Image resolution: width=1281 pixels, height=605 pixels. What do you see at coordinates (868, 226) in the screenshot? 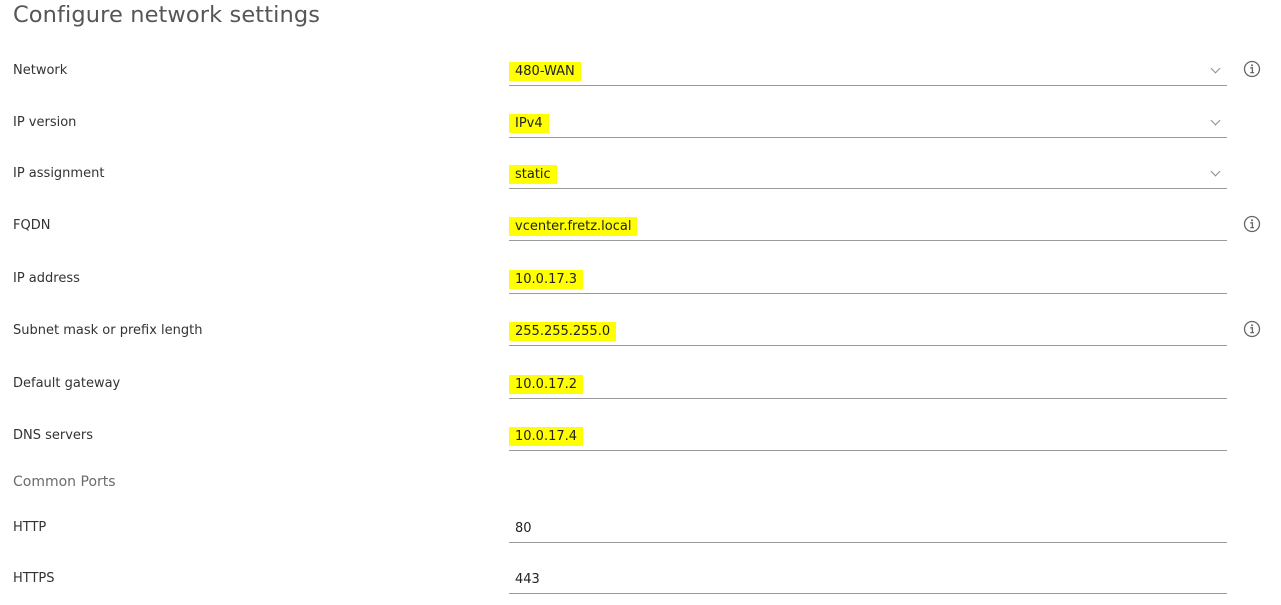
I see `fqdn-input: vcenter.fretz.local` at bounding box center [868, 226].